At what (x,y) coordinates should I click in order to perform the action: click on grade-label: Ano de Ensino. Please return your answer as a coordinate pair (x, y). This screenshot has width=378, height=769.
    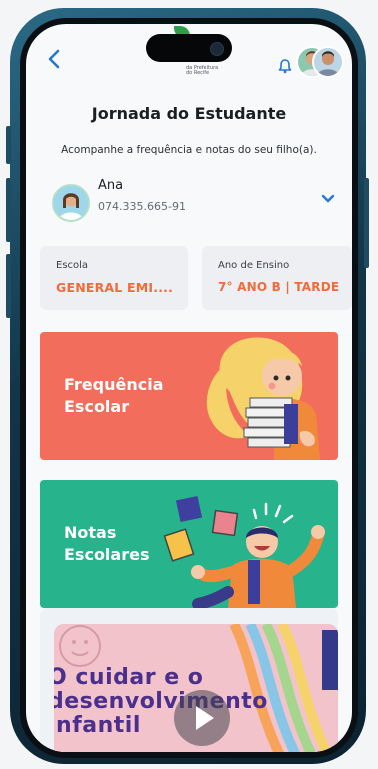
    Looking at the image, I should click on (254, 265).